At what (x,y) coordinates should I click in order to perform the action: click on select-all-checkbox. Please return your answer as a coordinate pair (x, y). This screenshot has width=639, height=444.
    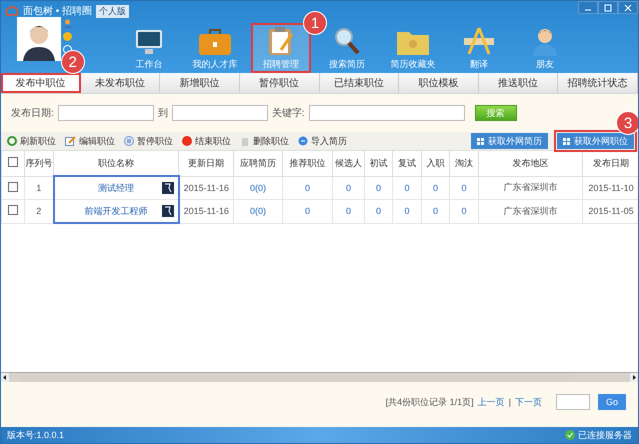
    Looking at the image, I should click on (13, 162).